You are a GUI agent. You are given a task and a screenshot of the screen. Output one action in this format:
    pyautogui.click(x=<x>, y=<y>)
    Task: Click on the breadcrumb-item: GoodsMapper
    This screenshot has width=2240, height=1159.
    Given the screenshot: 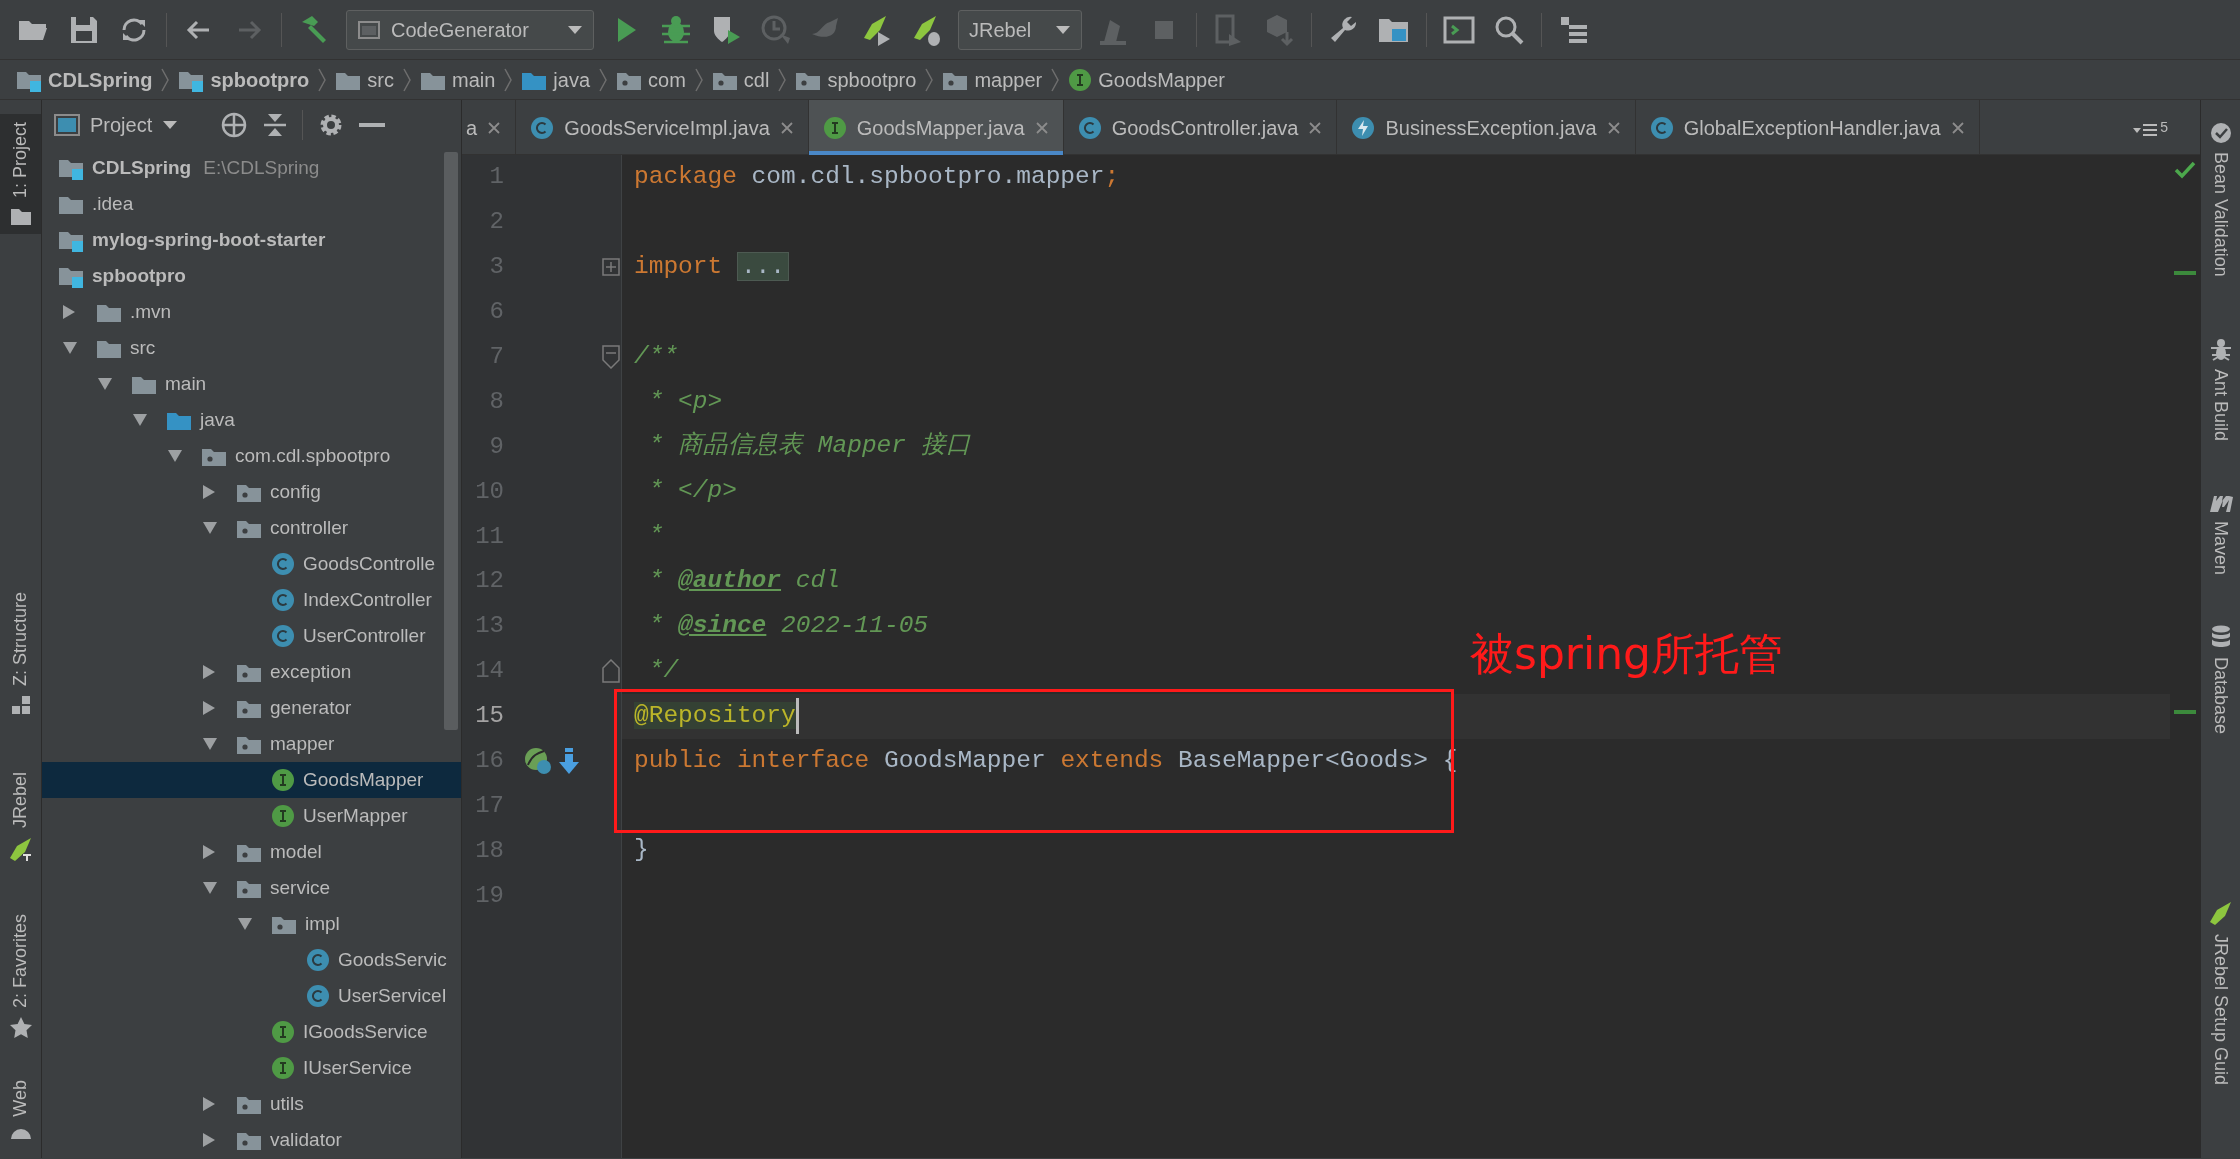 What is the action you would take?
    pyautogui.click(x=1146, y=79)
    